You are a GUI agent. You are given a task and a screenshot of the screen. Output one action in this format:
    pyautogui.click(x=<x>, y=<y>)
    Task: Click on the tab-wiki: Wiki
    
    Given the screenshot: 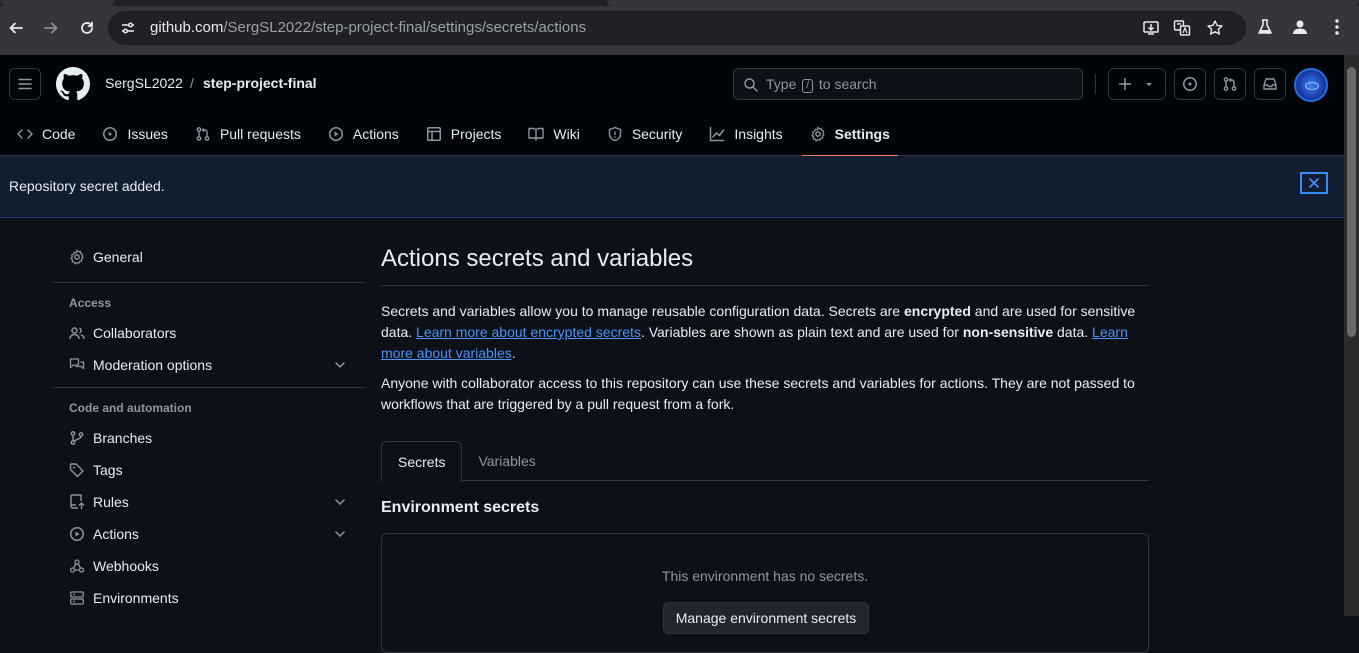 What is the action you would take?
    pyautogui.click(x=553, y=134)
    